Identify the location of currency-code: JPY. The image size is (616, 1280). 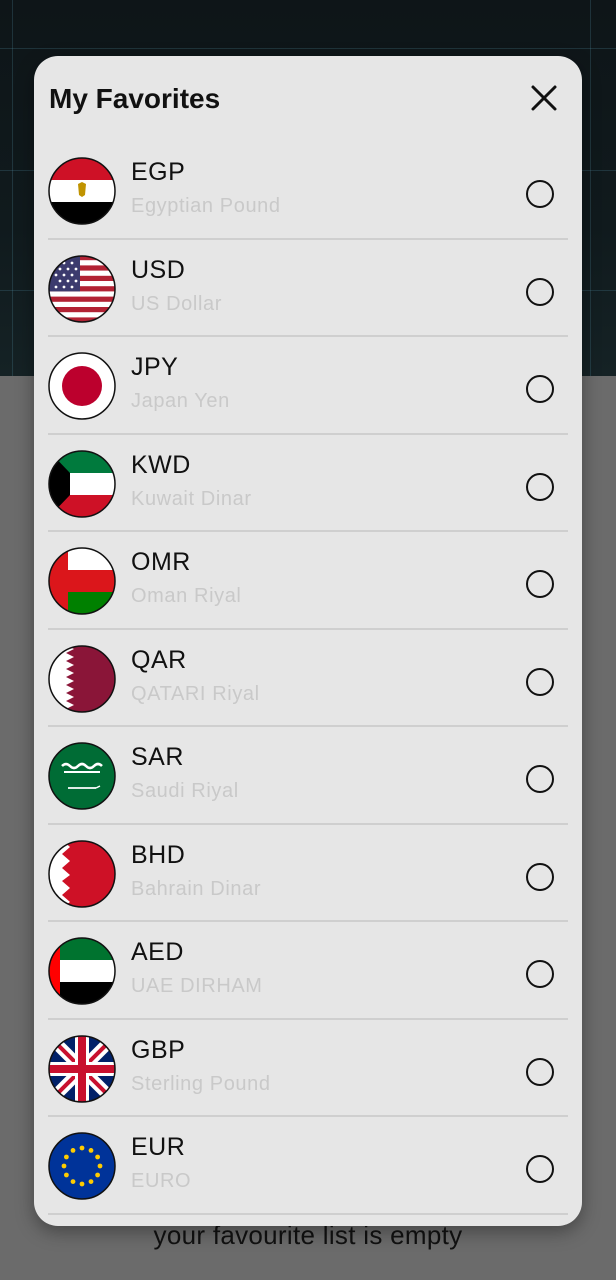
(155, 367).